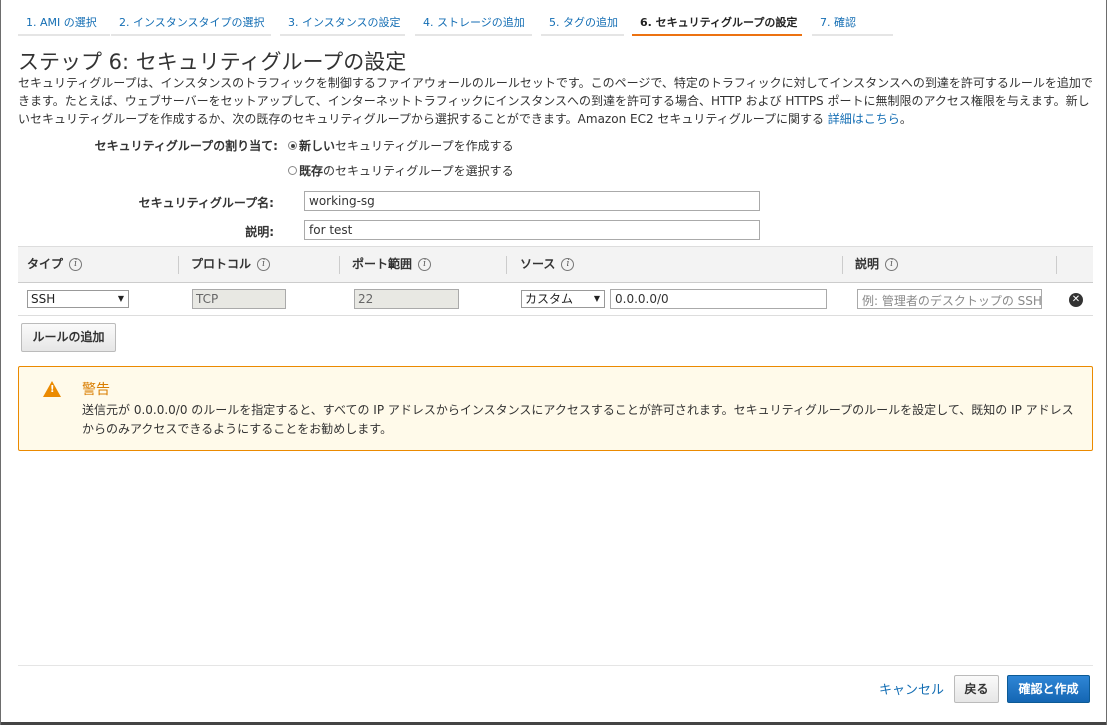  I want to click on remove-rule-icon: ✕, so click(1076, 300).